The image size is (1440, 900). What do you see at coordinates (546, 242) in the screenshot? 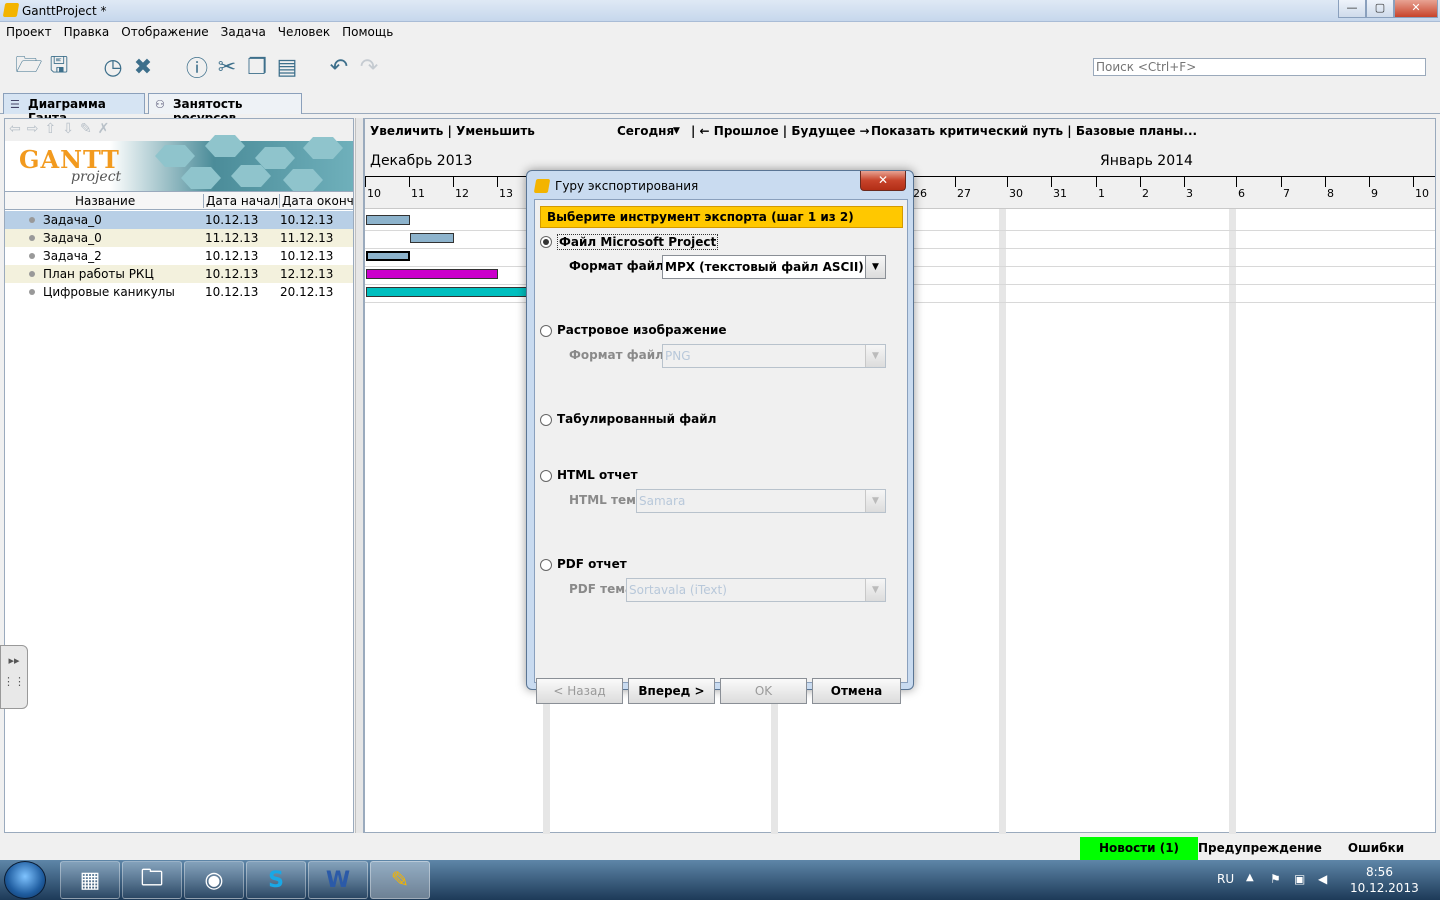
I see `radio-msproject` at bounding box center [546, 242].